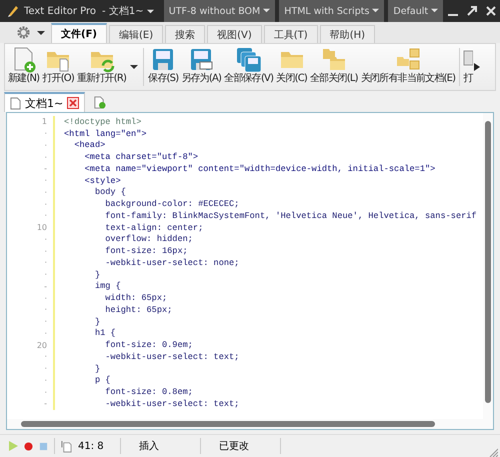  Describe the element at coordinates (234, 34) in the screenshot. I see `ribbon-tab: 视图(V)` at that location.